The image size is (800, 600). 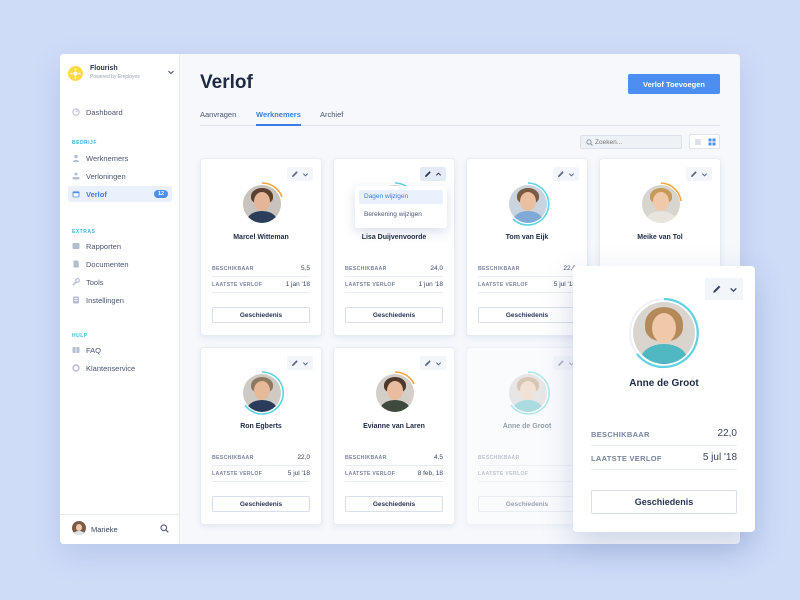 I want to click on page-title: Verlof, so click(x=226, y=82).